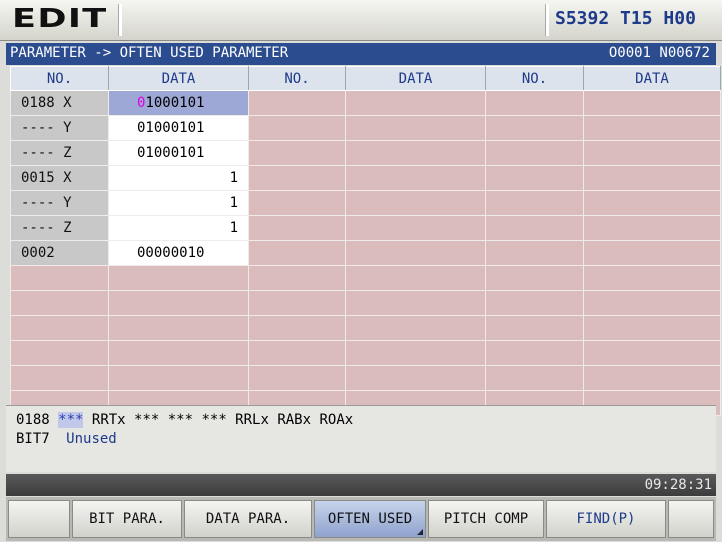 The width and height of the screenshot is (722, 542). I want to click on clock: 09:28:31, so click(678, 485).